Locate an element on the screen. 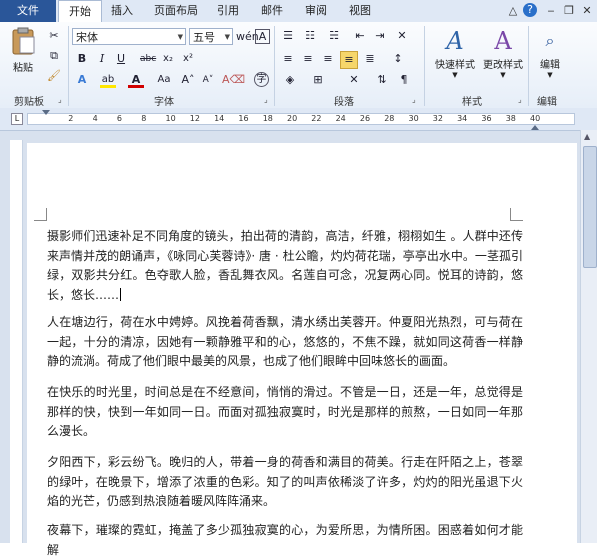  format-painter-icon: 🖌 is located at coordinates (54, 76).